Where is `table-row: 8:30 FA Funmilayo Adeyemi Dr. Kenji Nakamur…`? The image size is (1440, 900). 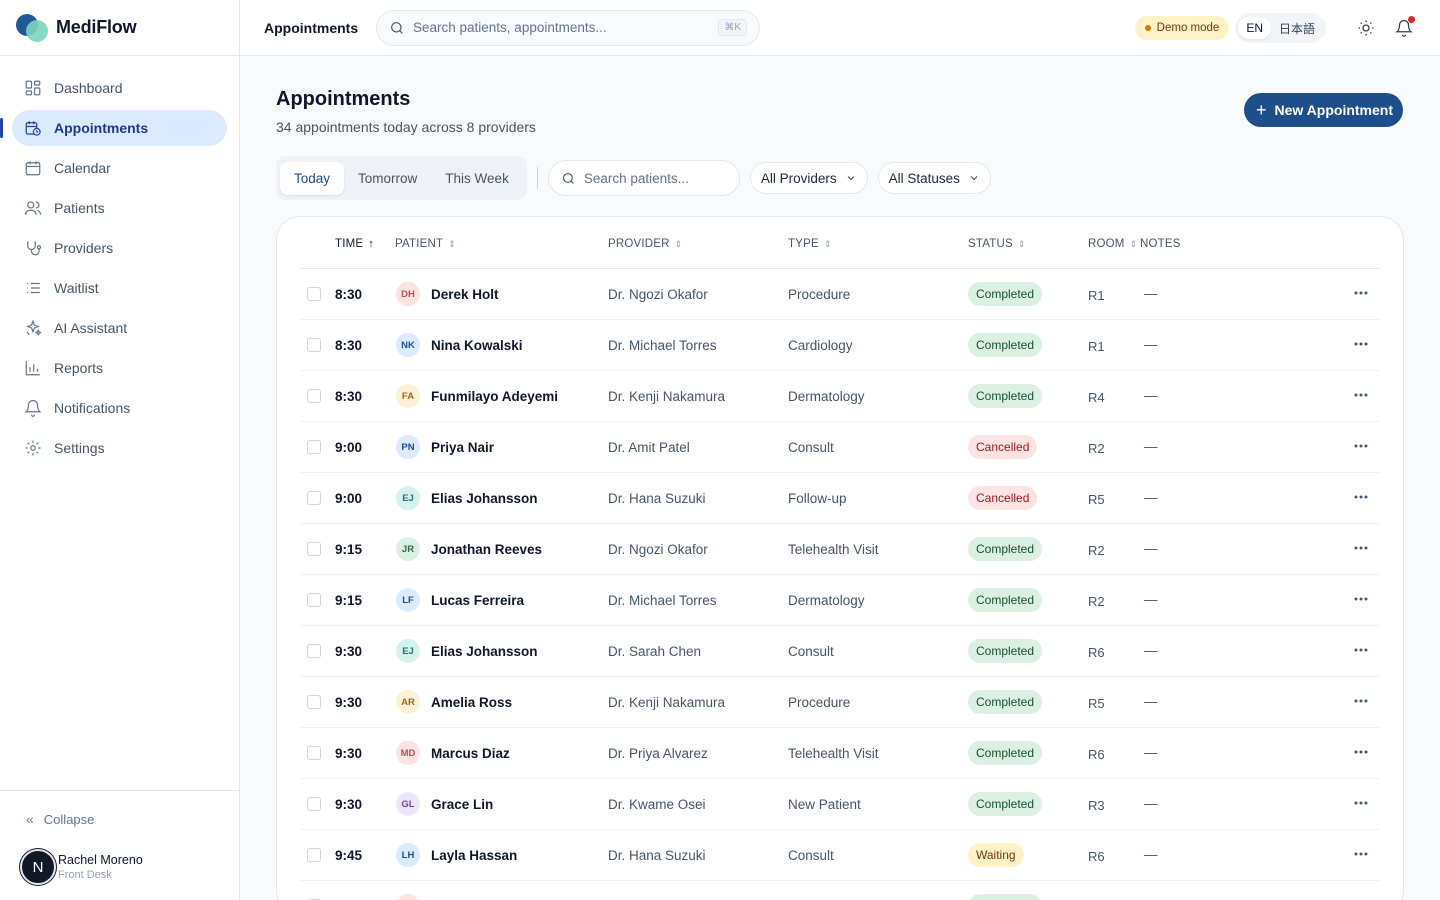 table-row: 8:30 FA Funmilayo Adeyemi Dr. Kenji Nakamur… is located at coordinates (840, 396).